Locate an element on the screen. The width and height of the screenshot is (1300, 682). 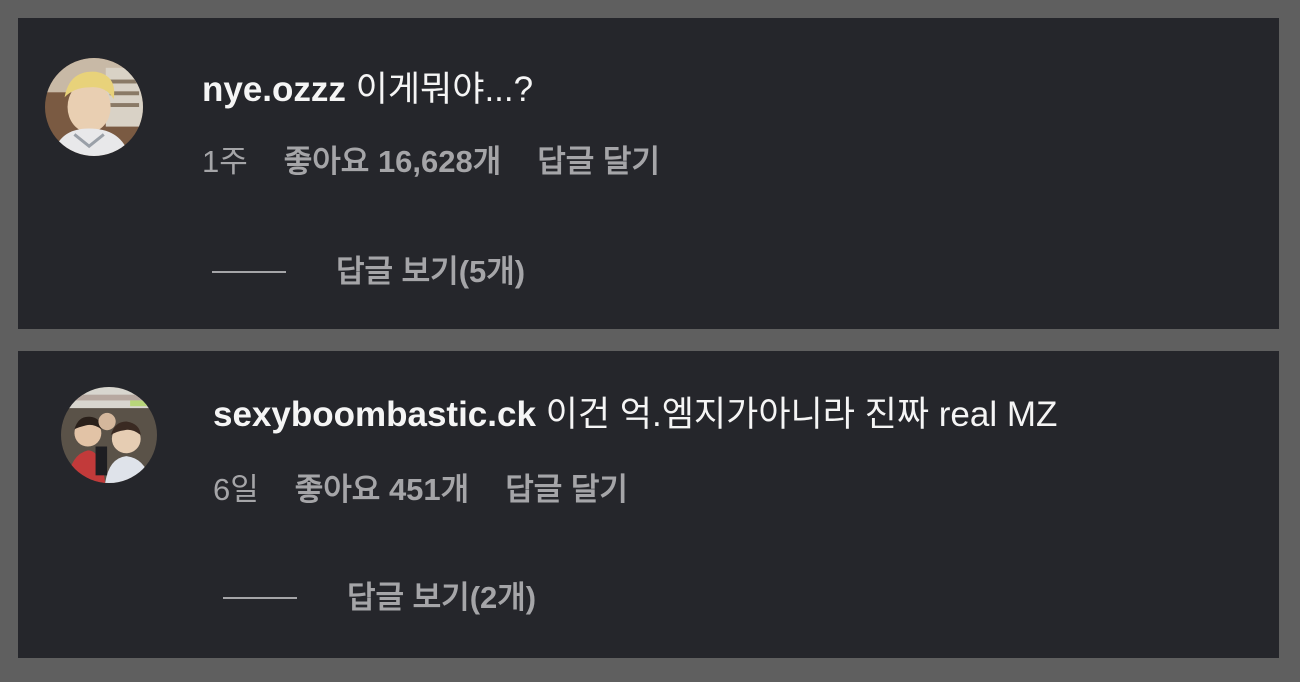
username: nye.ozzz is located at coordinates (274, 89).